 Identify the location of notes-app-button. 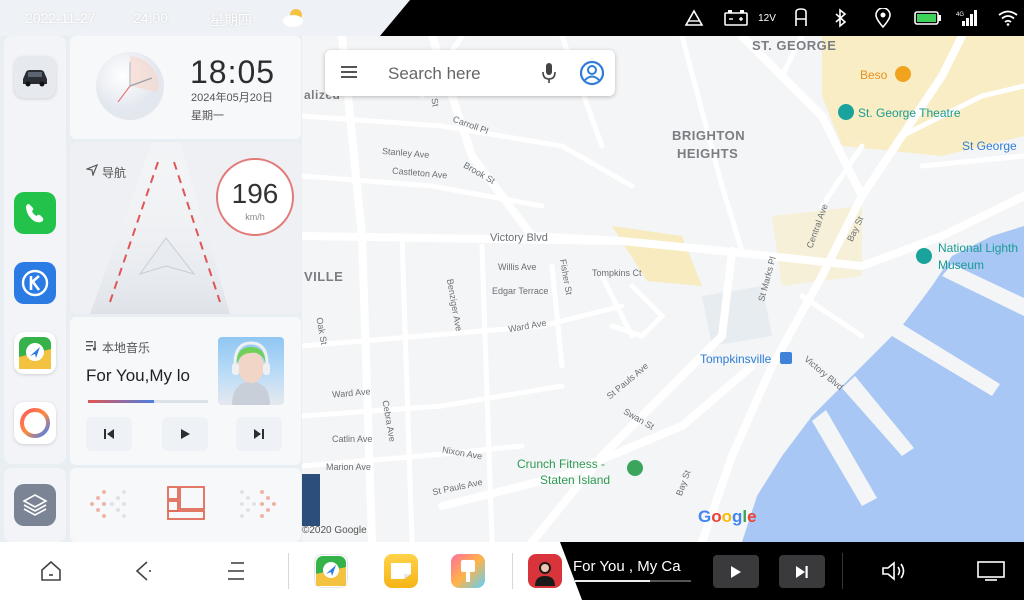
(401, 571).